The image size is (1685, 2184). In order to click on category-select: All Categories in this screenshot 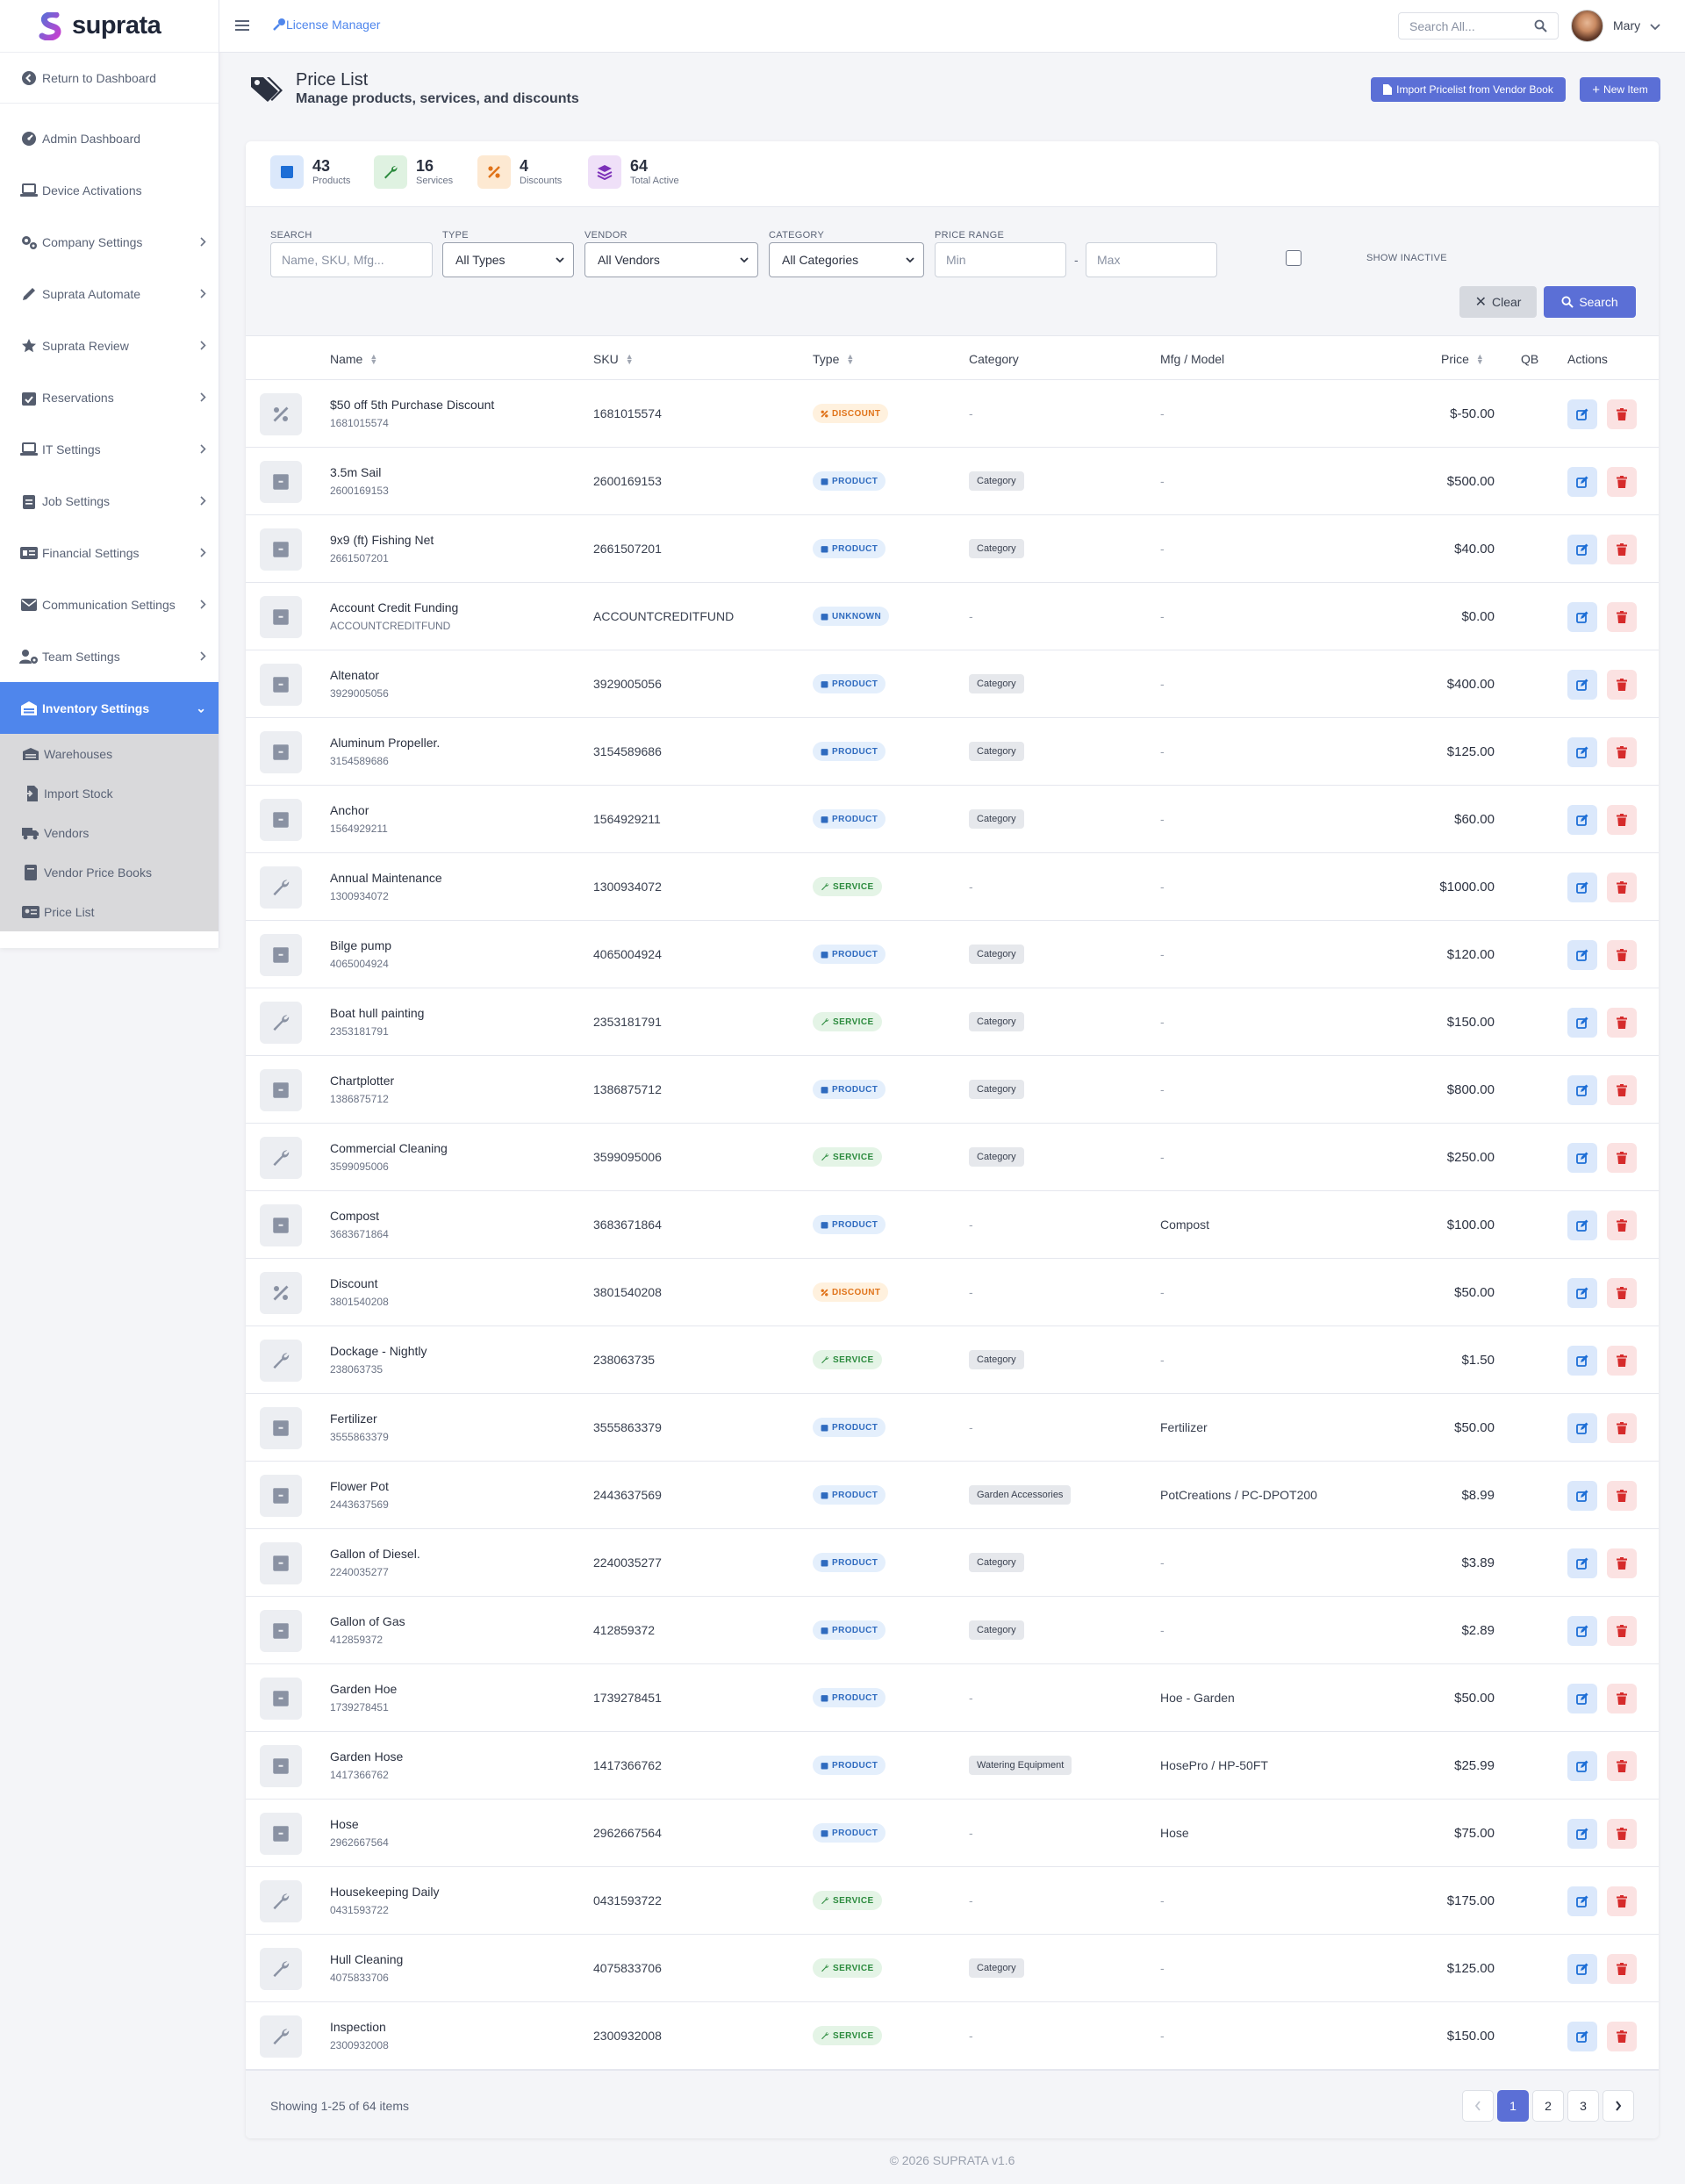, I will do `click(846, 259)`.